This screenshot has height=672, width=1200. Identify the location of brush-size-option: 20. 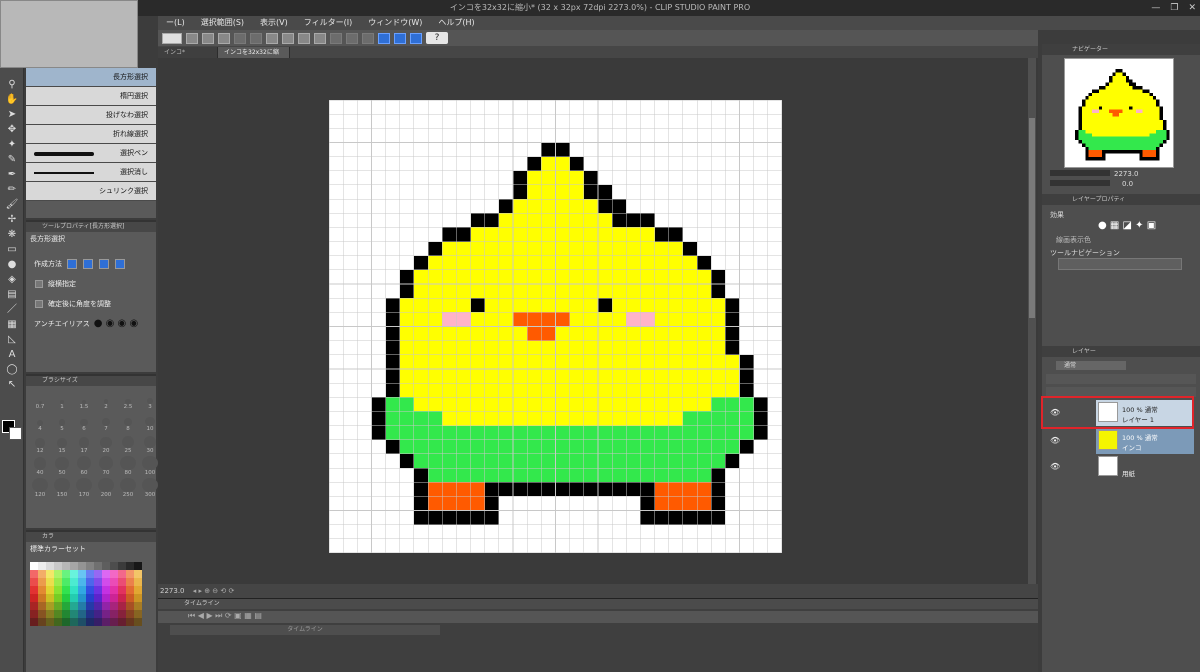
(106, 444).